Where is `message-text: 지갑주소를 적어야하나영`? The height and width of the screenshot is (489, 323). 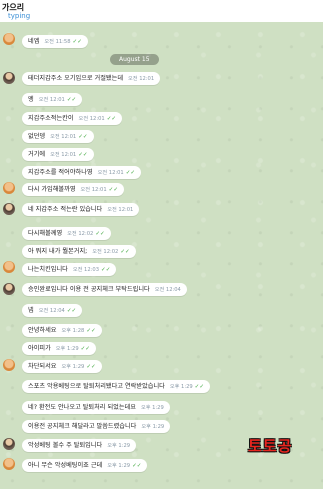
message-text: 지갑주소를 적어야하나영 is located at coordinates (60, 172).